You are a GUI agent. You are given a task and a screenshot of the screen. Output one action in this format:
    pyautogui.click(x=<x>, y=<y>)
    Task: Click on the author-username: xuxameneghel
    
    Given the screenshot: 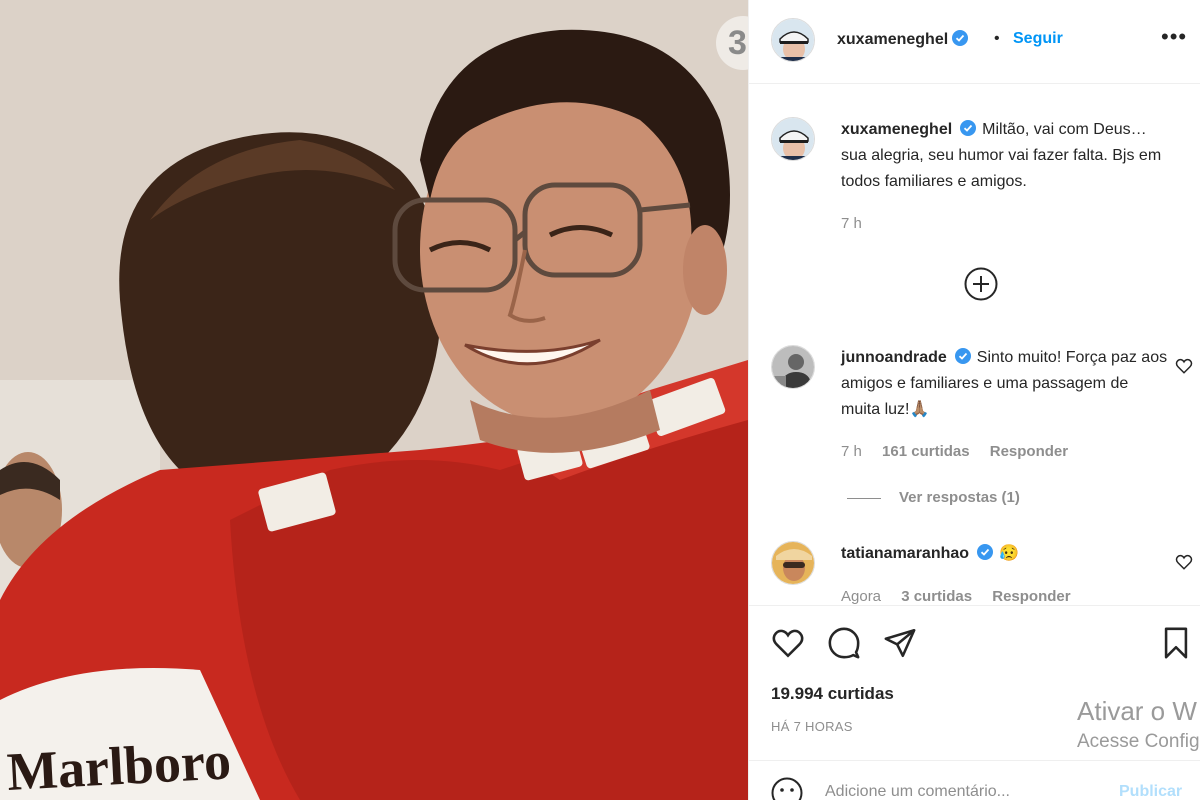 What is the action you would take?
    pyautogui.click(x=892, y=39)
    